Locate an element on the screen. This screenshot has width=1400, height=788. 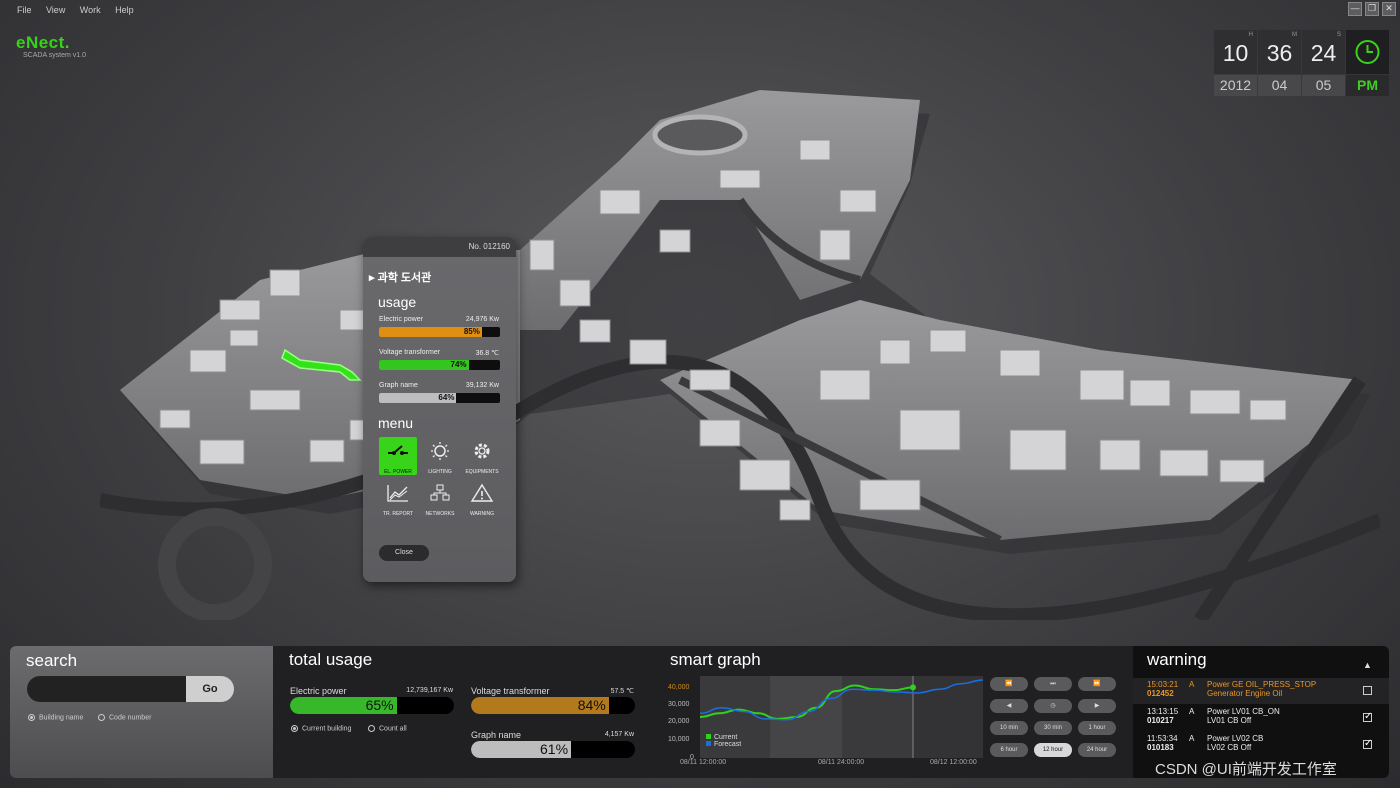
total-electric-value: 12,739,167 Kw is located at coordinates (429, 690).